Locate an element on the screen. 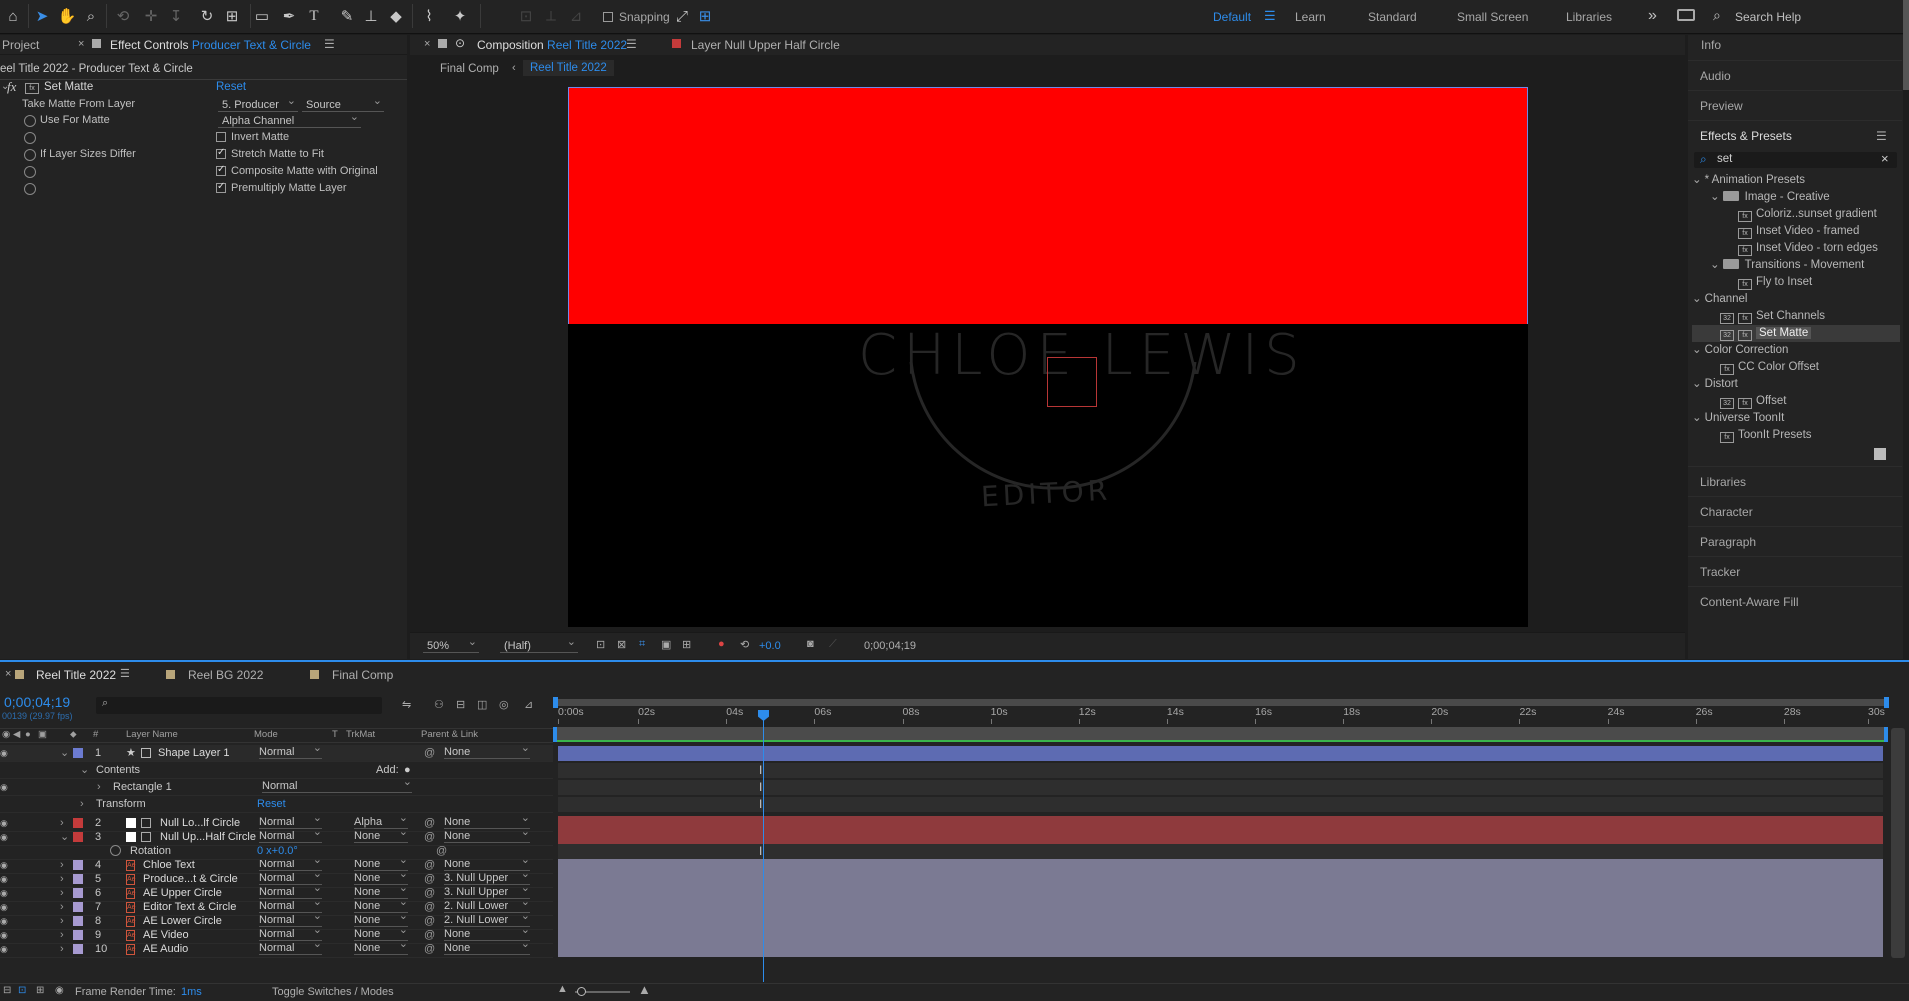 This screenshot has width=1909, height=1001. snap-grid-icon: ⊞ is located at coordinates (705, 16).